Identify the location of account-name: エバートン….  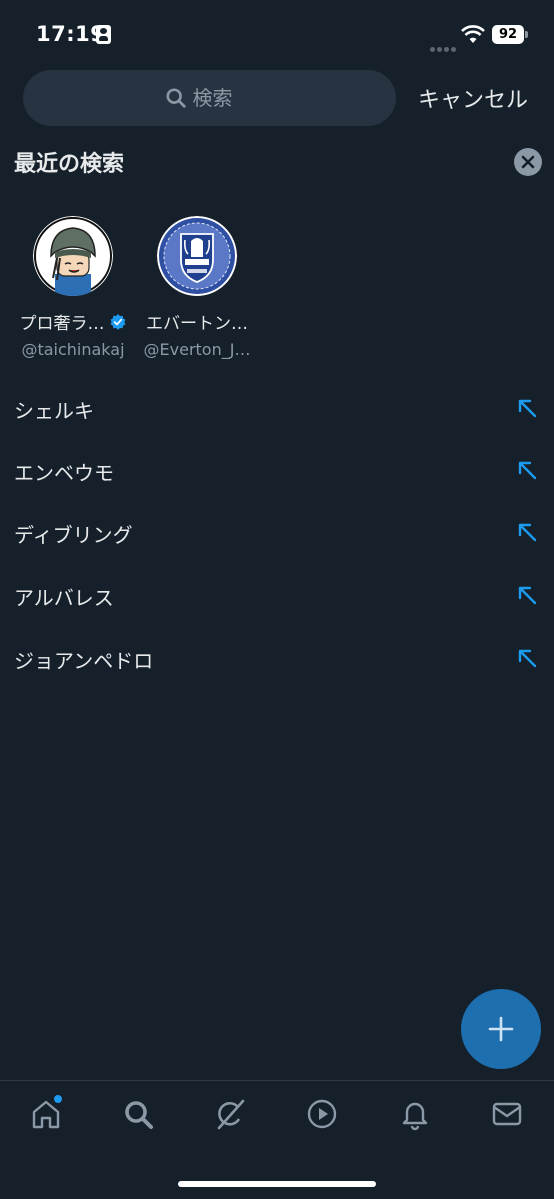
(197, 324).